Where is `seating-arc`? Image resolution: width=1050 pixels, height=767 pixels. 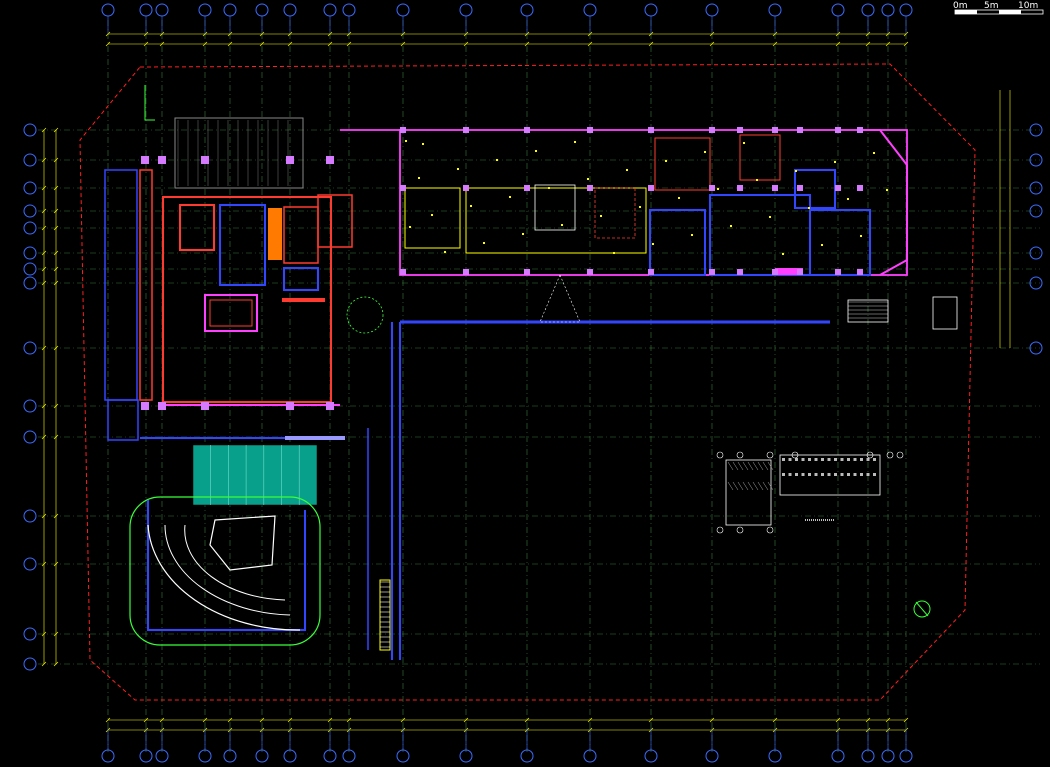 seating-arc is located at coordinates (235, 562).